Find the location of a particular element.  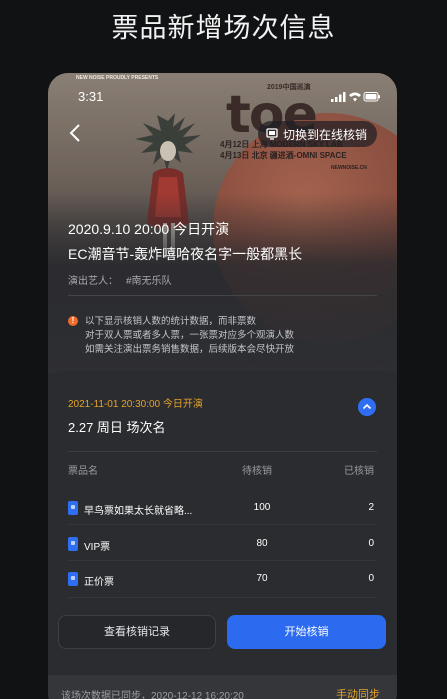

column-header: 已核销 is located at coordinates (359, 471).